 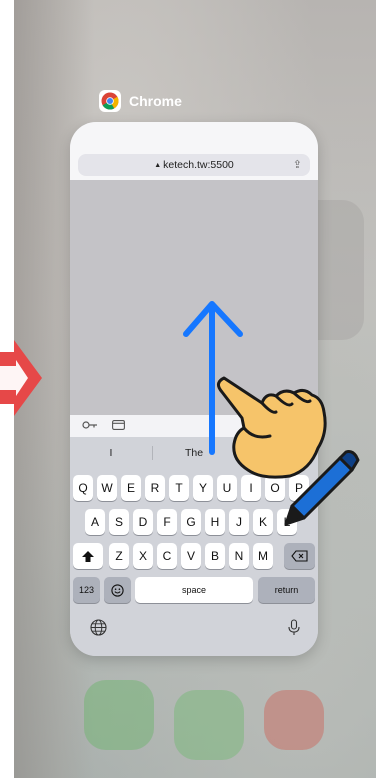 I want to click on red-arrow-icon, so click(x=21, y=378).